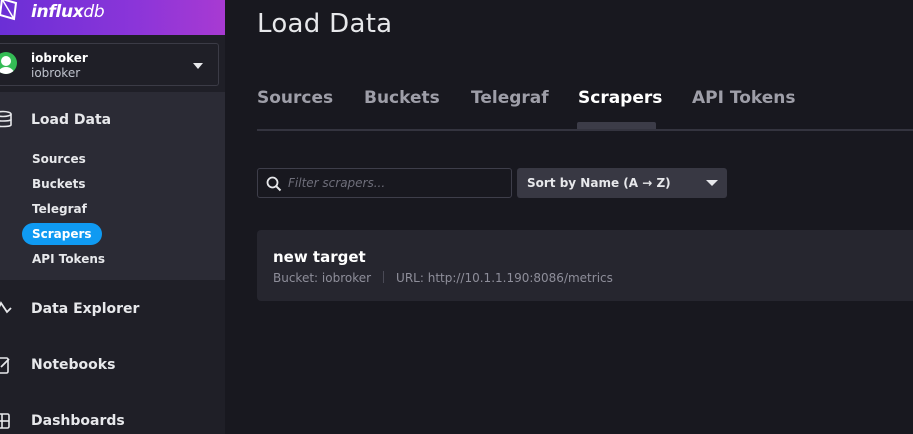 The height and width of the screenshot is (434, 913). Describe the element at coordinates (58, 184) in the screenshot. I see `sidebar-subitem-buckets: Buckets` at that location.